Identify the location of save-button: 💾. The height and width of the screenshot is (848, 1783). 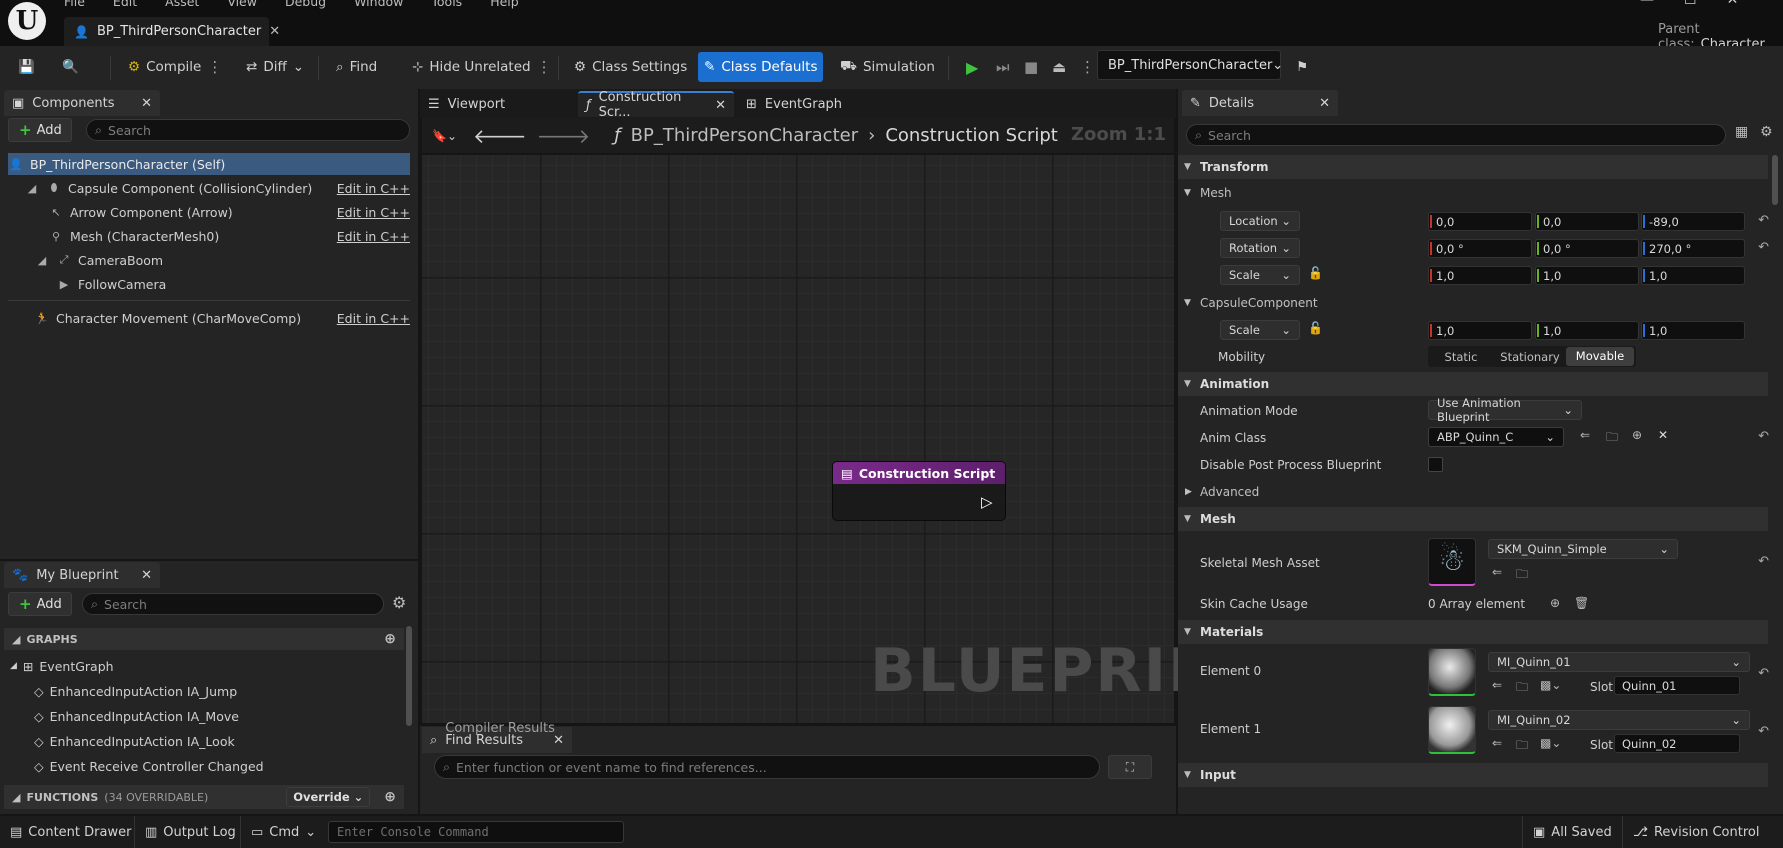
(26, 67).